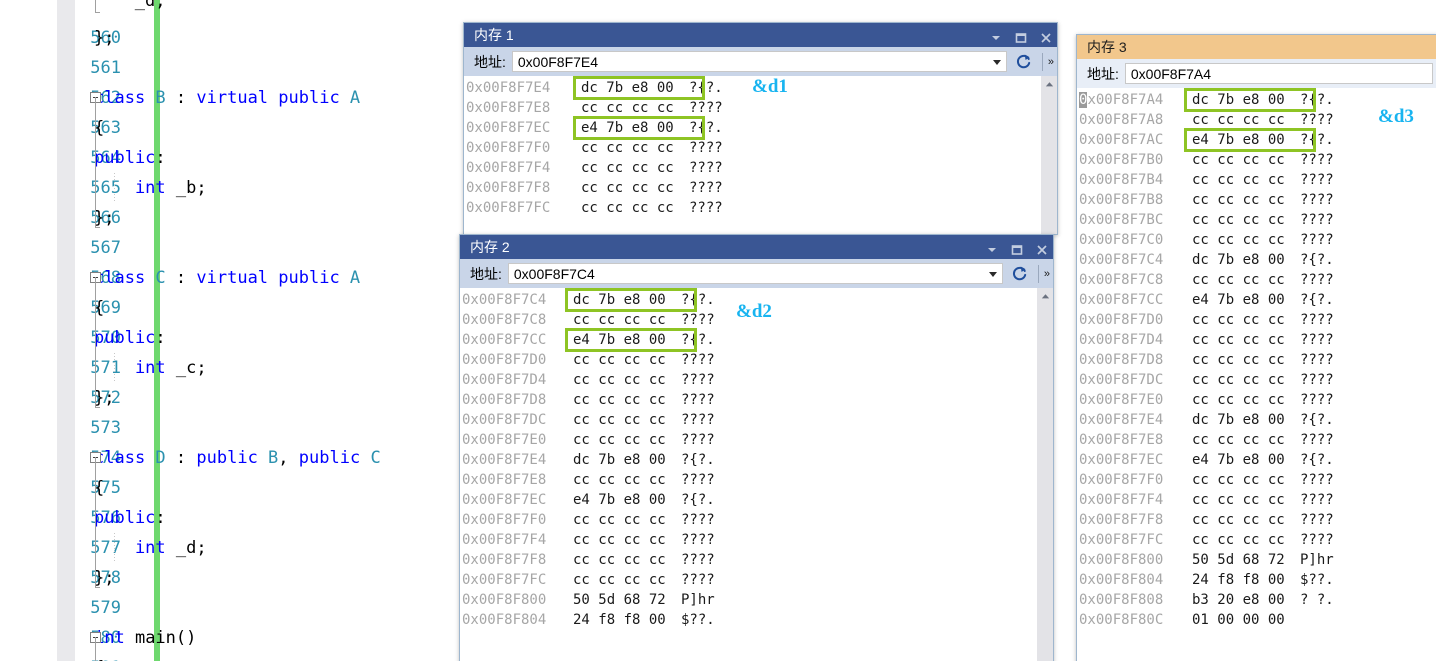 This screenshot has height=661, width=1436. I want to click on memory-window-2-toolbar: 地址: 0x00F8F7C4 », so click(756, 273).